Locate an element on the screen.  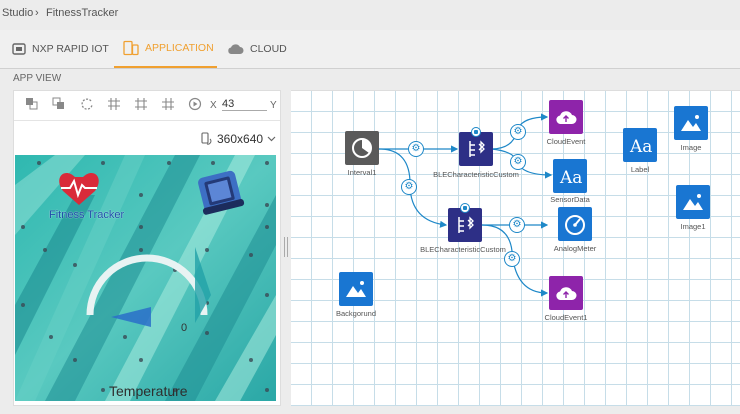
app-view-title: APP VIEW is located at coordinates (37, 78).